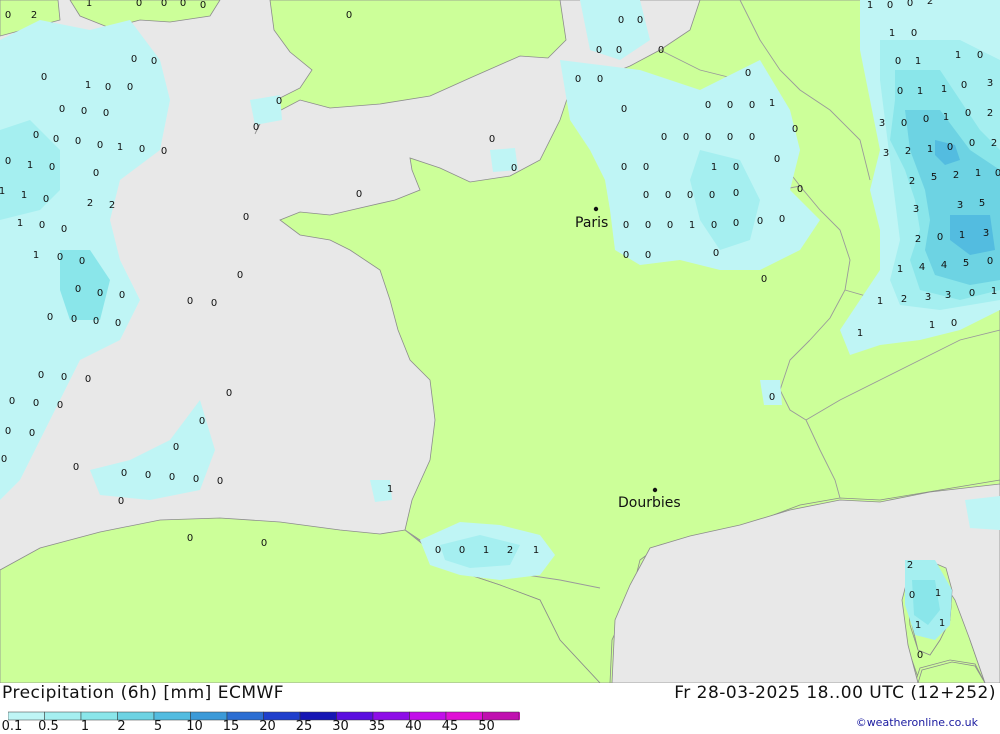 The image size is (1000, 734). What do you see at coordinates (917, 722) in the screenshot?
I see `credit-link: ©weatheronline.co.uk` at bounding box center [917, 722].